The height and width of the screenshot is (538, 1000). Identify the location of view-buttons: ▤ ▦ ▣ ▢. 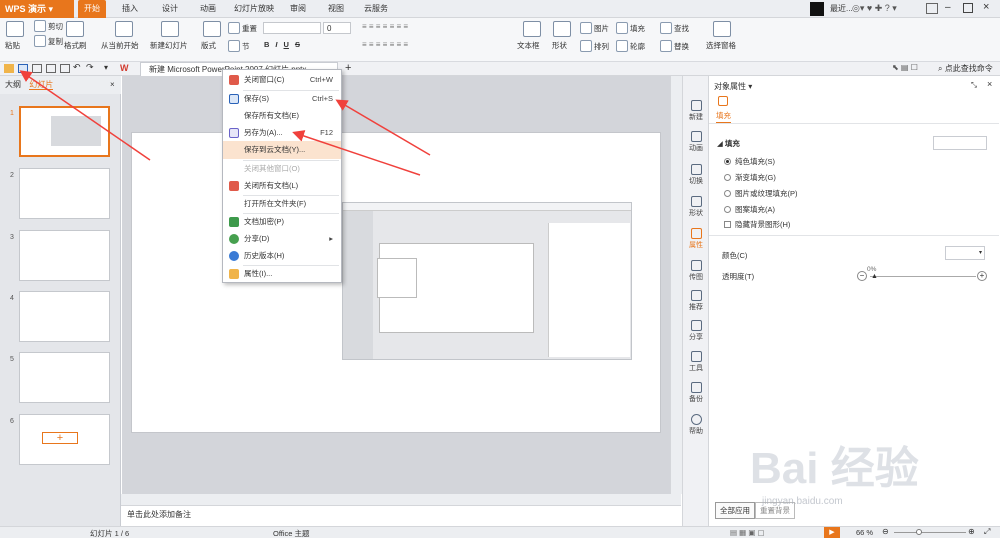
(747, 532).